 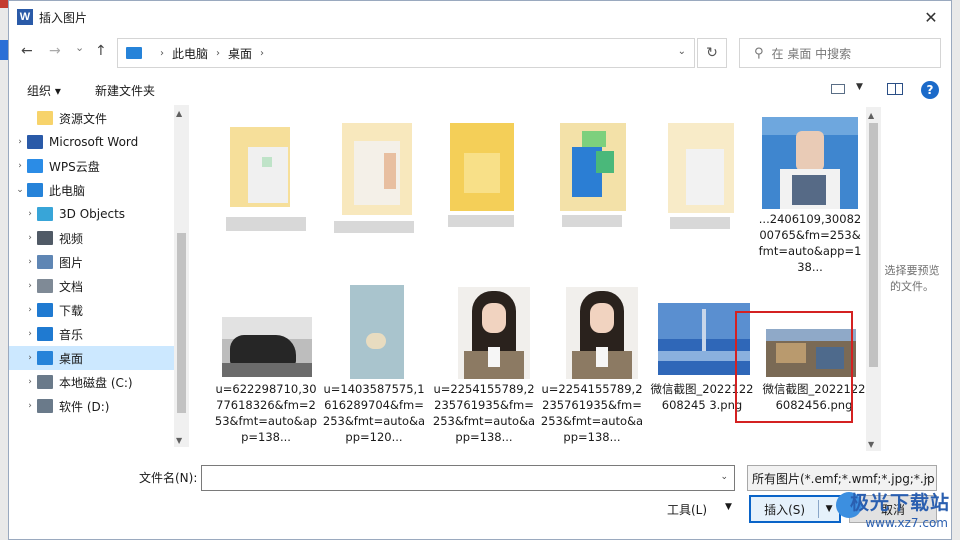 What do you see at coordinates (92, 238) in the screenshot?
I see `sidebar-item: › 视频` at bounding box center [92, 238].